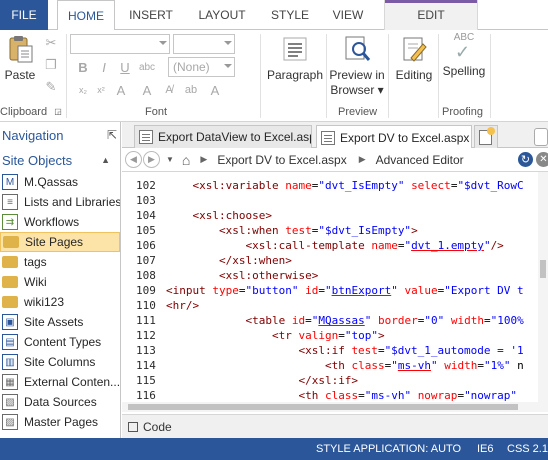 Image resolution: width=548 pixels, height=460 pixels. I want to click on horizontal-scrollbar, so click(335, 407).